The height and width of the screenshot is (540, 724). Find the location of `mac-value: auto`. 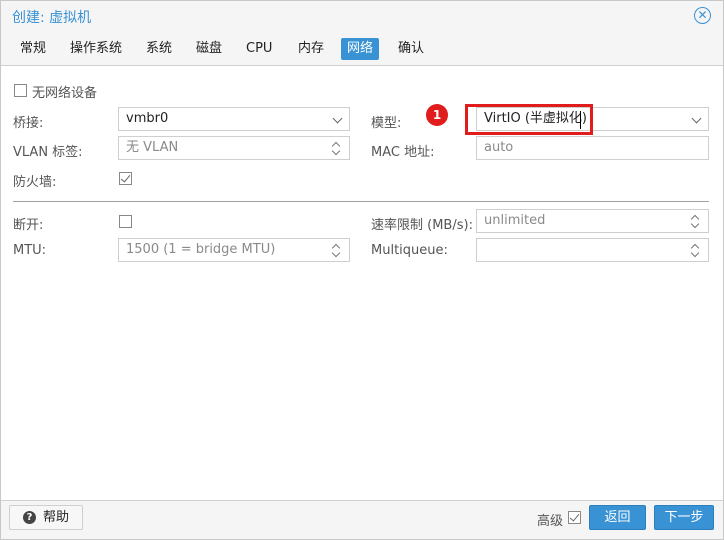

mac-value: auto is located at coordinates (499, 147).